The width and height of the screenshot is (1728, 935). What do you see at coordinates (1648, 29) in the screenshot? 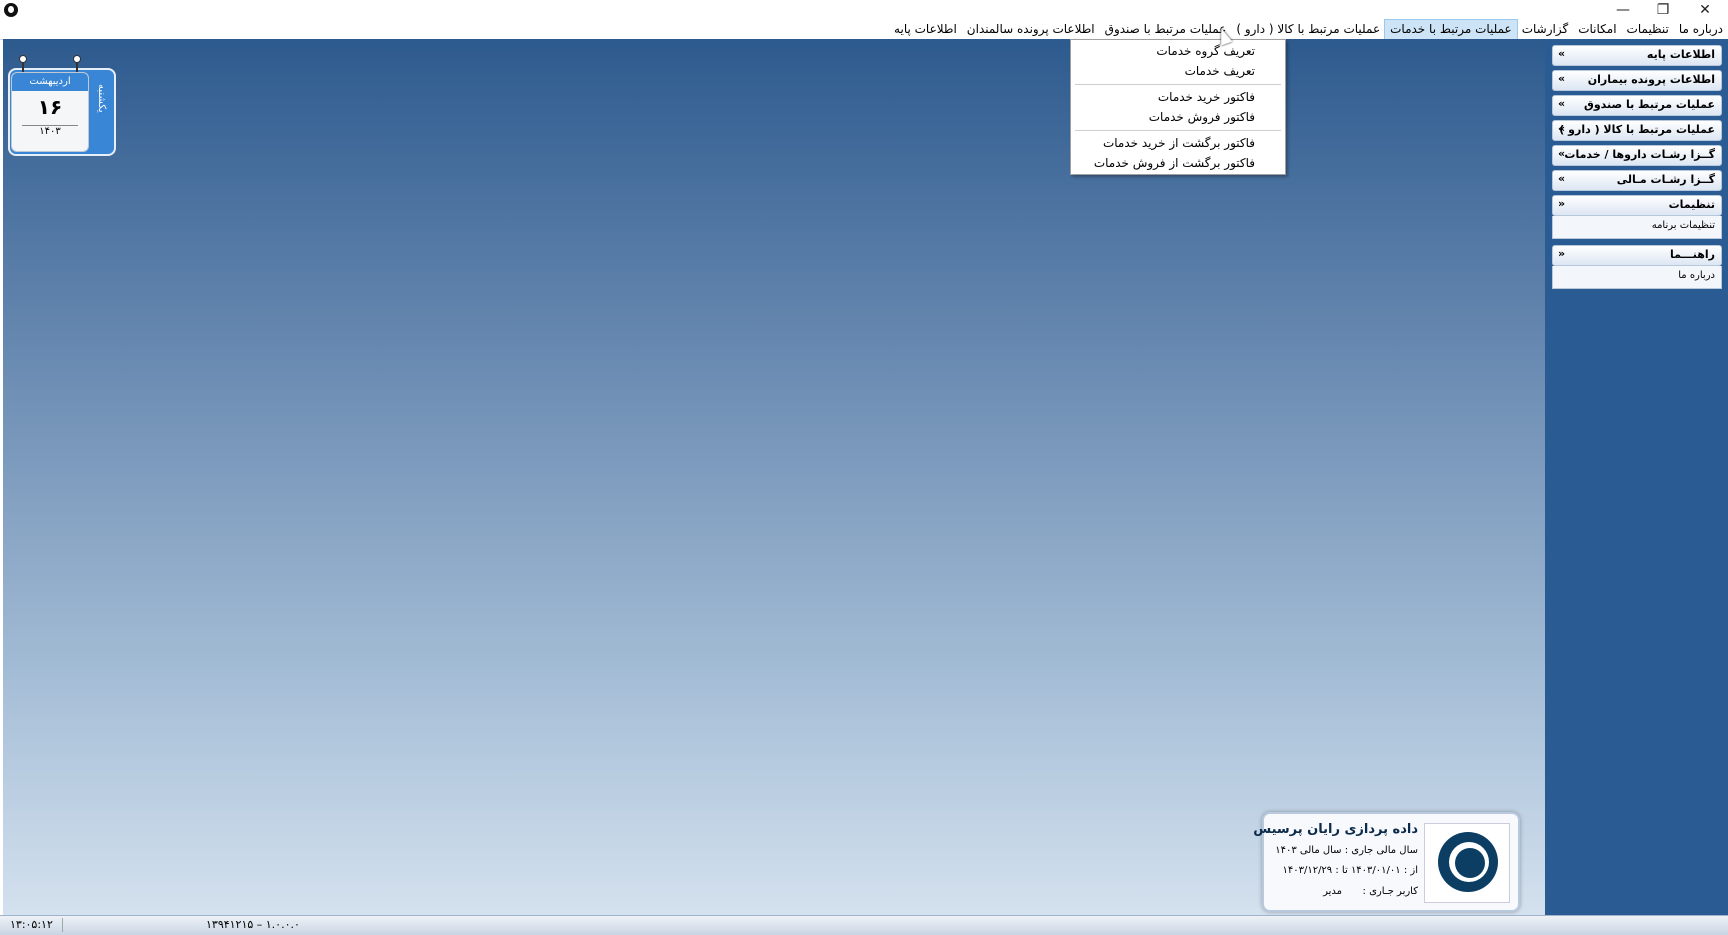
I see `menu-settings: تنظیمات` at bounding box center [1648, 29].